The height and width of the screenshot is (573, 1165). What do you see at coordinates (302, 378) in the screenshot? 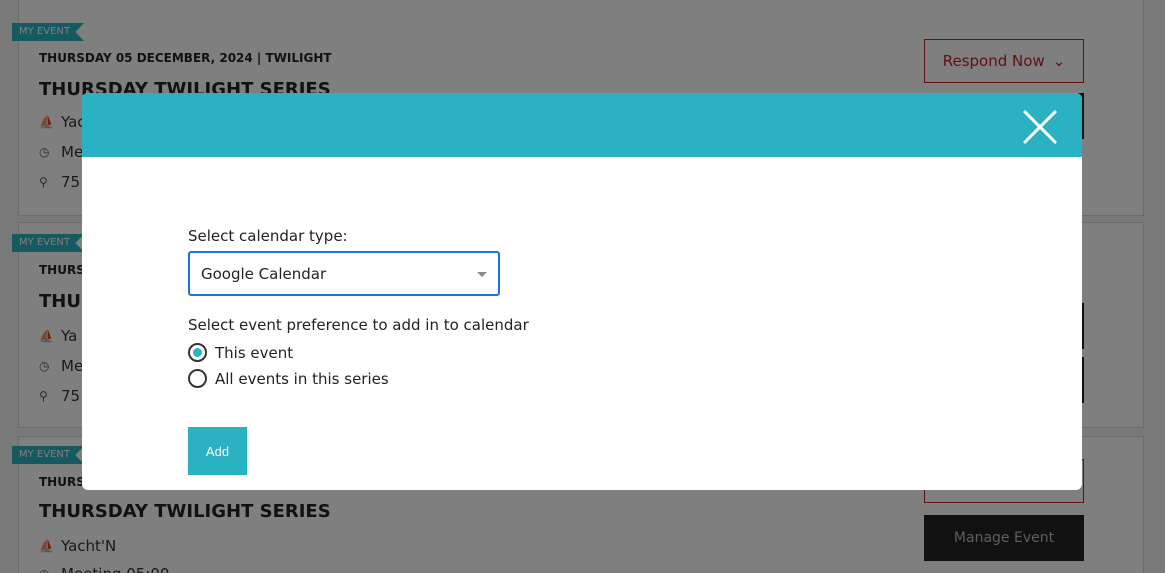
I see `radio-label: All events in this series` at bounding box center [302, 378].